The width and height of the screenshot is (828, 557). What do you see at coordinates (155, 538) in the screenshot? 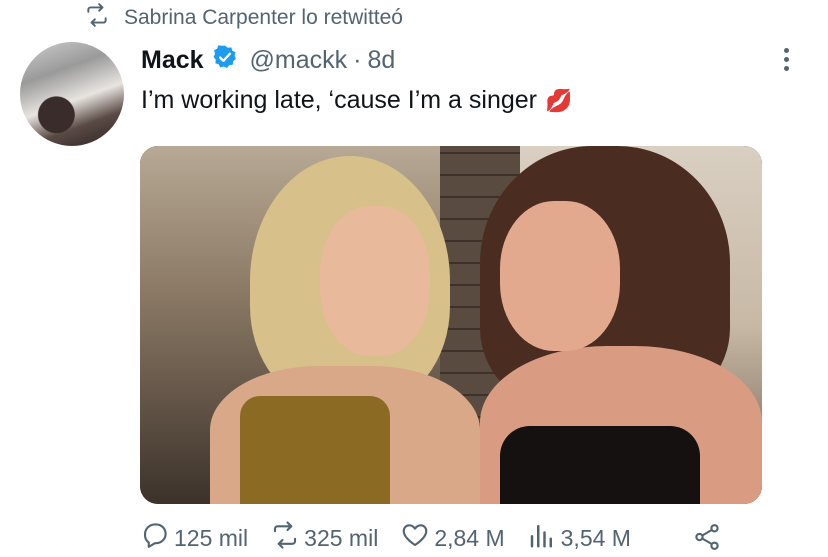
I see `reply-icon` at bounding box center [155, 538].